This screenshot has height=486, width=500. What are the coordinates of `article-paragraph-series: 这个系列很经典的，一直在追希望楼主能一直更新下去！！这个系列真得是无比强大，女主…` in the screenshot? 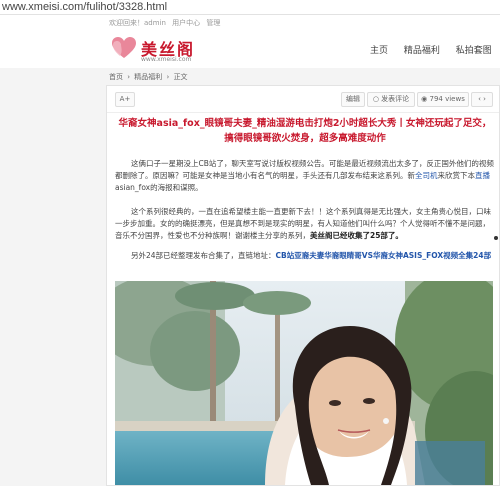 It's located at (305, 224).